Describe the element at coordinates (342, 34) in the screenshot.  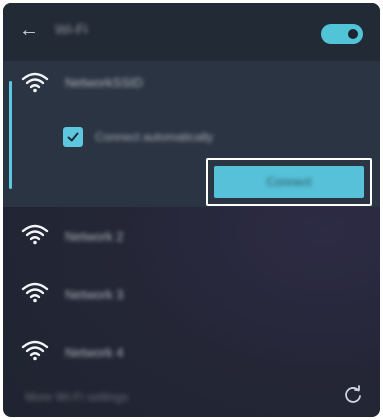
I see `wifi-toggle` at that location.